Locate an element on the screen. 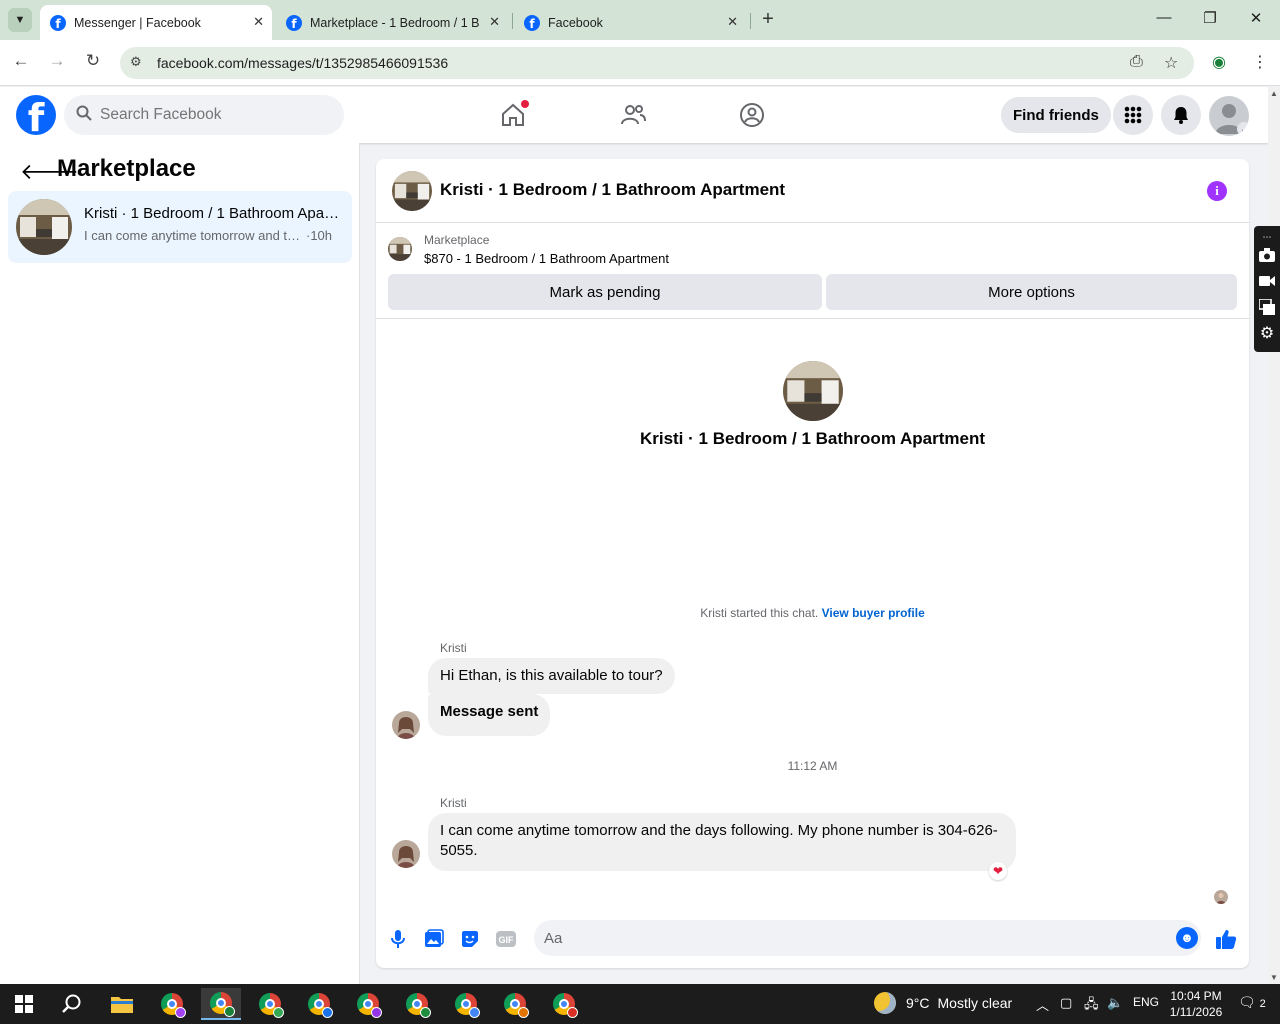  start-button is located at coordinates (24, 1004).